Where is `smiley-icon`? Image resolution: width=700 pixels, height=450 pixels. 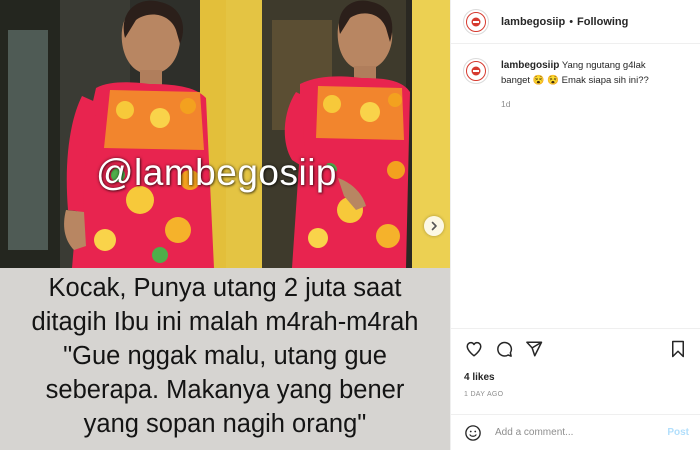
smiley-icon is located at coordinates (473, 432).